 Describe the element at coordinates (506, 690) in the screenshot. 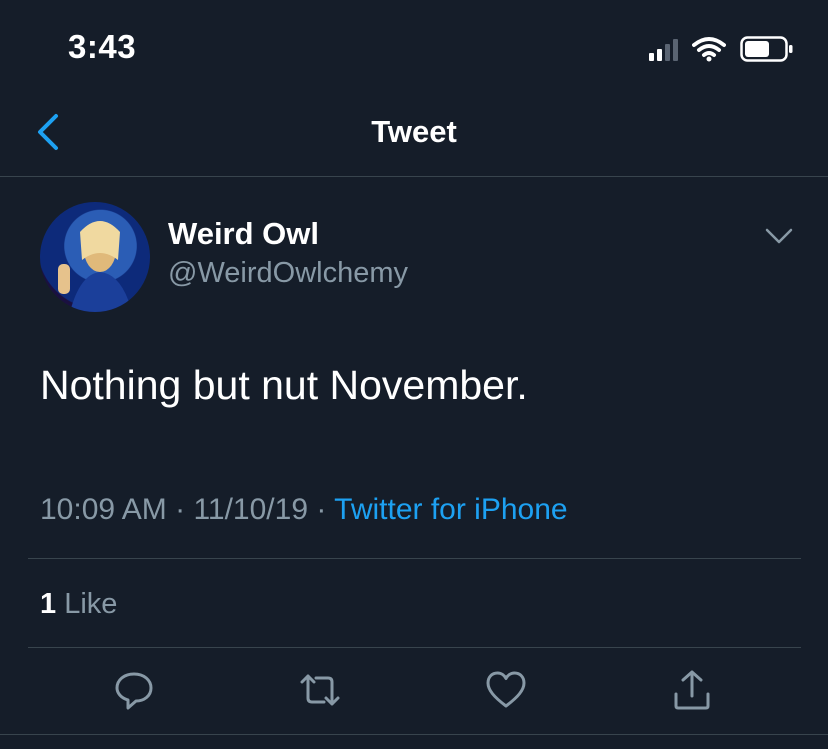

I see `heart-icon` at that location.